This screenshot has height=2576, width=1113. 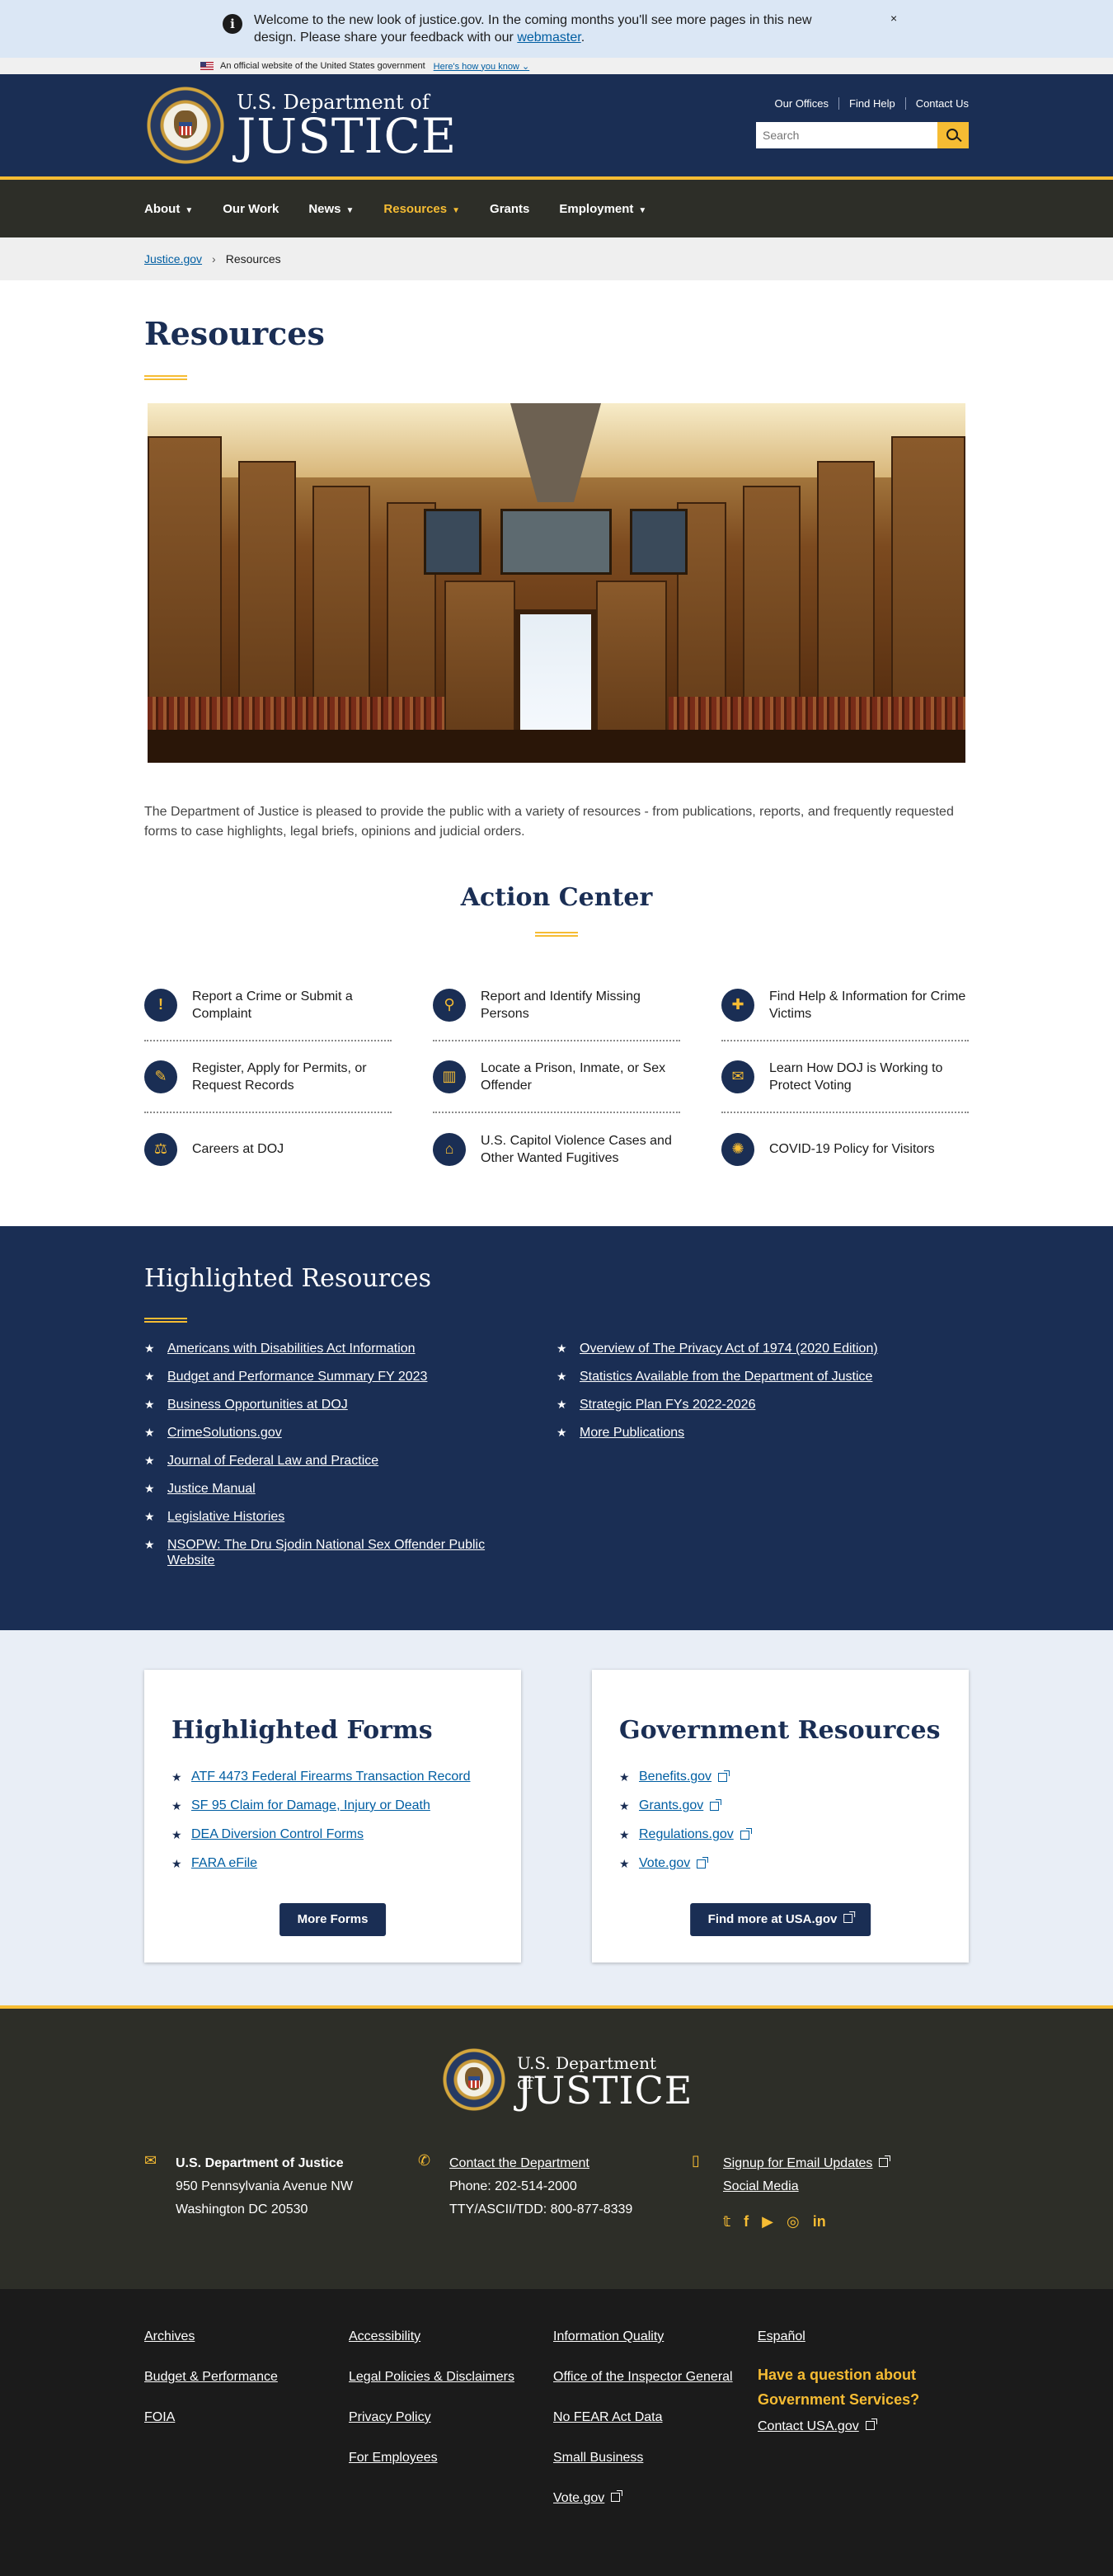 What do you see at coordinates (226, 1517) in the screenshot?
I see `resource-link: Legislative Histories` at bounding box center [226, 1517].